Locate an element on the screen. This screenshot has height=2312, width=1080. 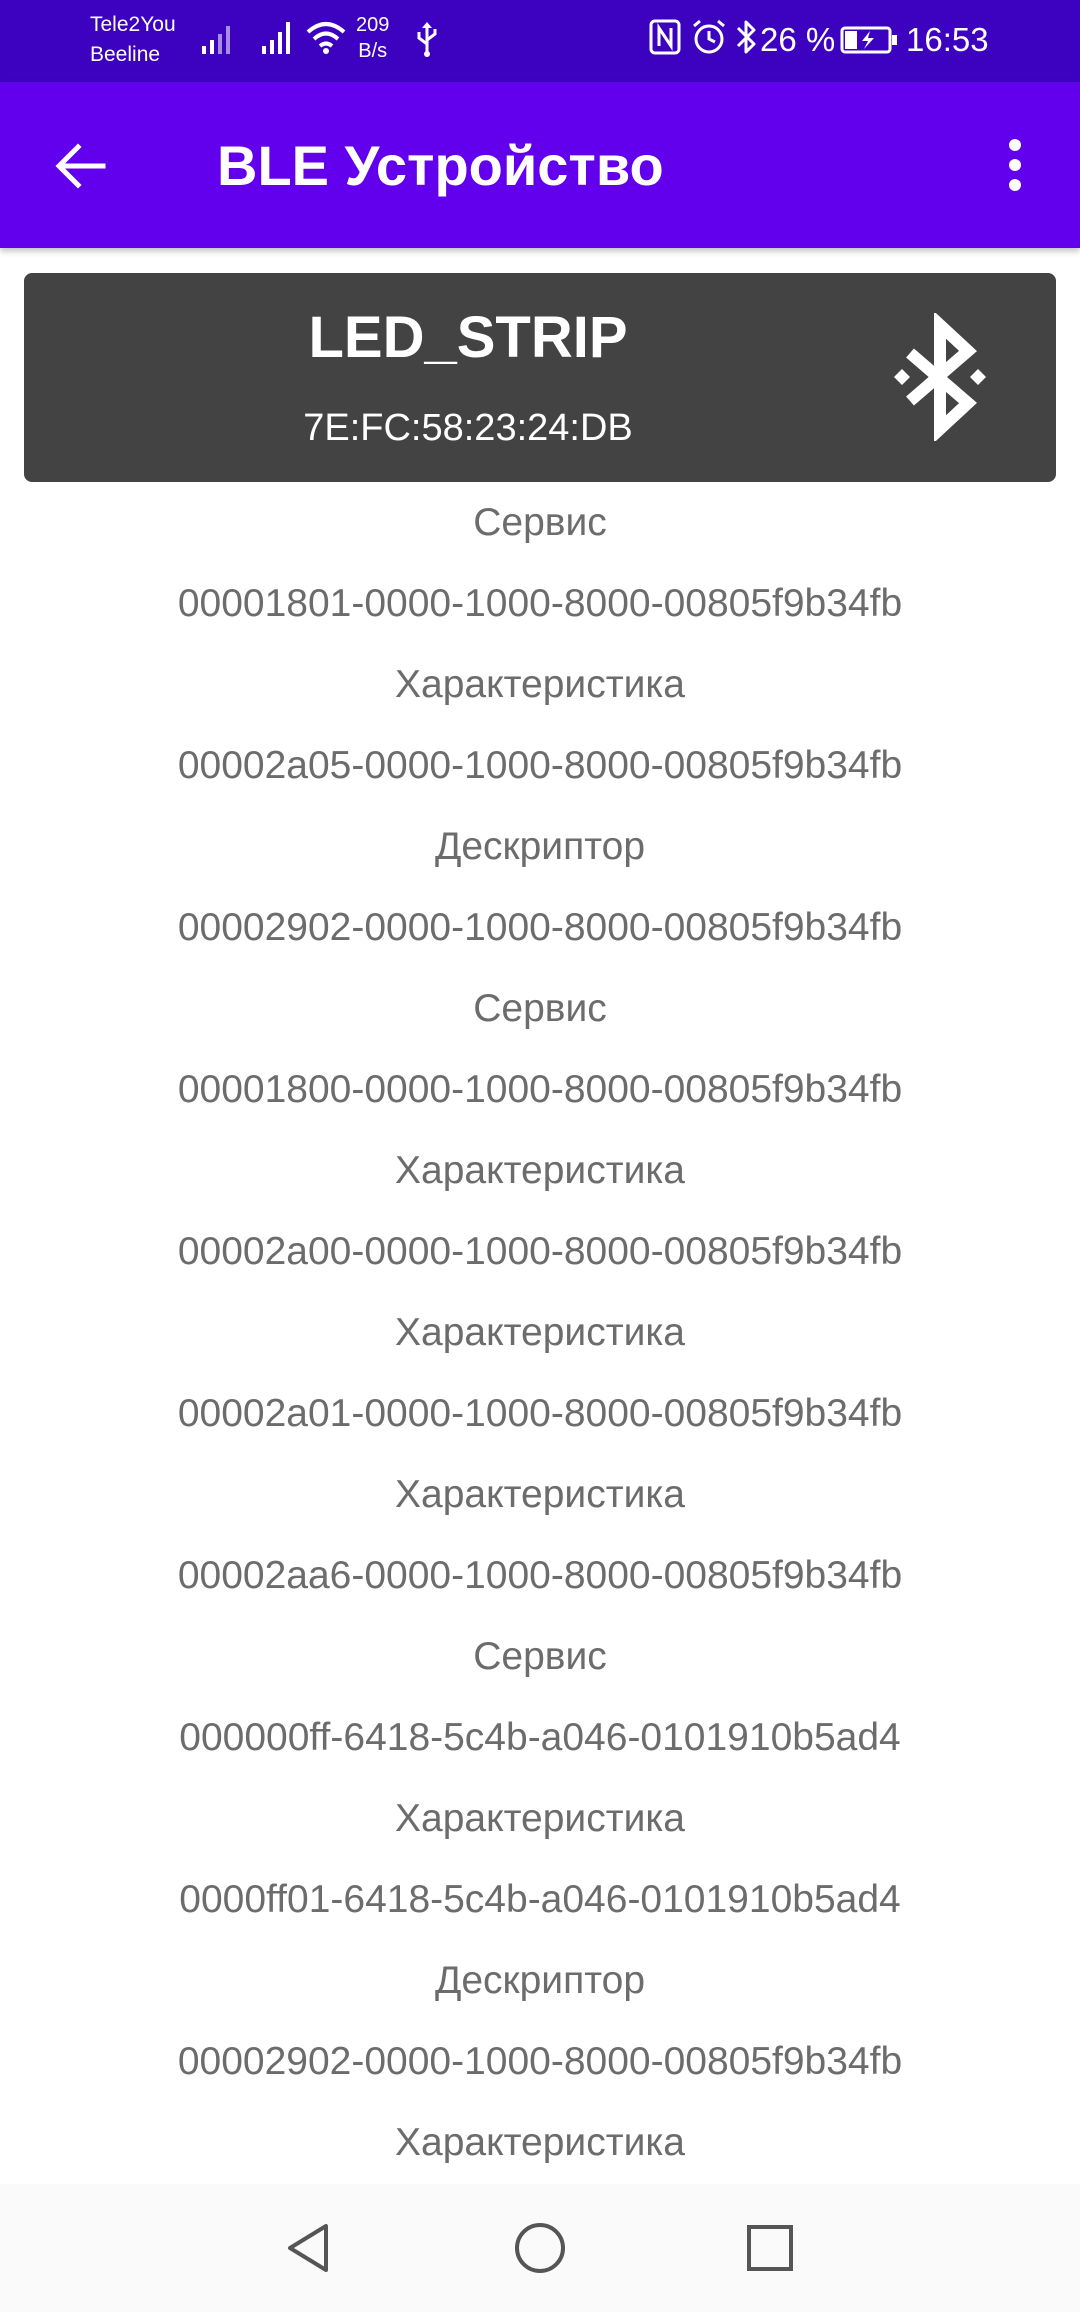
gatt-uuid: 0000ff01-6418-5c4b-a046-0101910b5ad4 is located at coordinates (540, 1899).